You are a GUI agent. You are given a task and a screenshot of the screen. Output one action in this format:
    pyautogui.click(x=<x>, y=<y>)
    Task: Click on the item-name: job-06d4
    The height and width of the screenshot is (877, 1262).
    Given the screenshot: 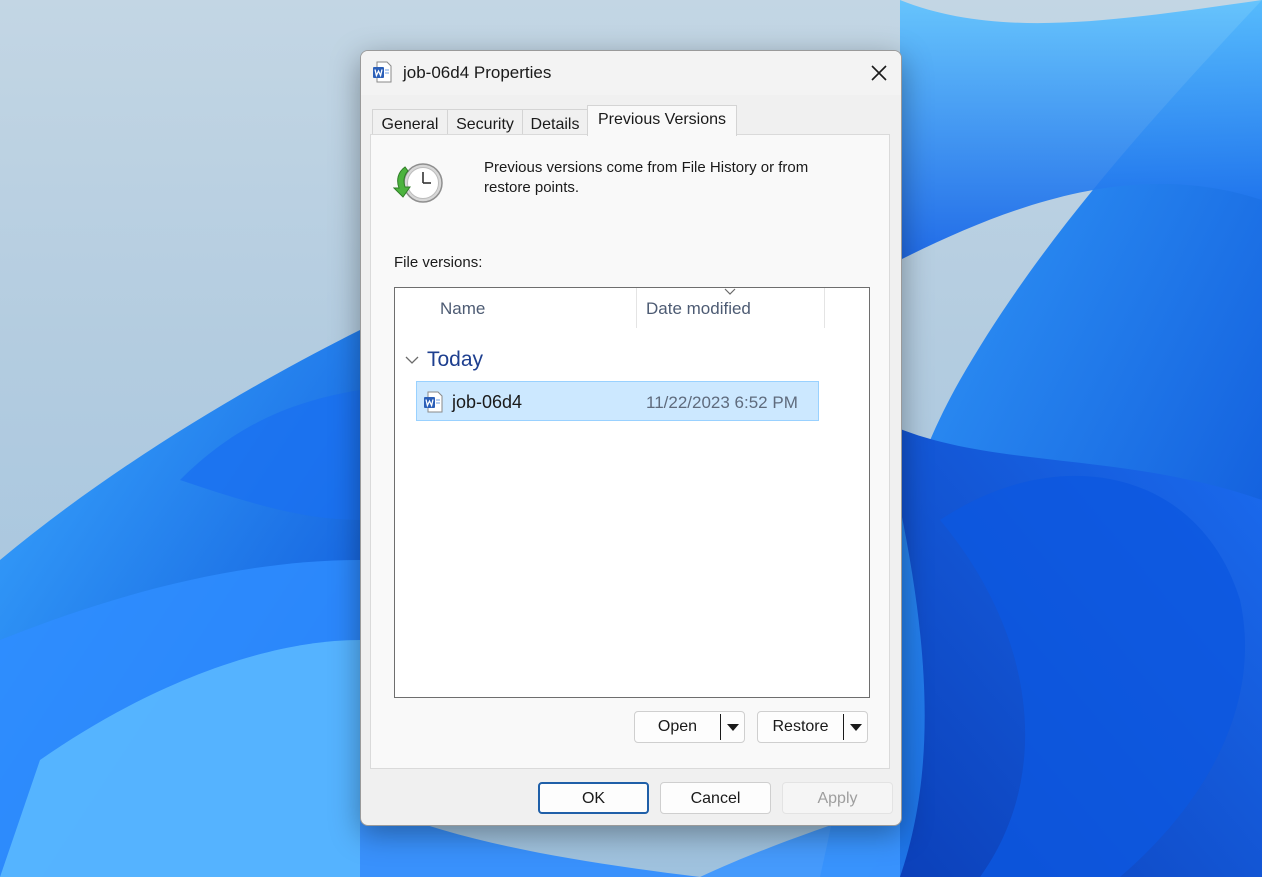 What is the action you would take?
    pyautogui.click(x=487, y=402)
    